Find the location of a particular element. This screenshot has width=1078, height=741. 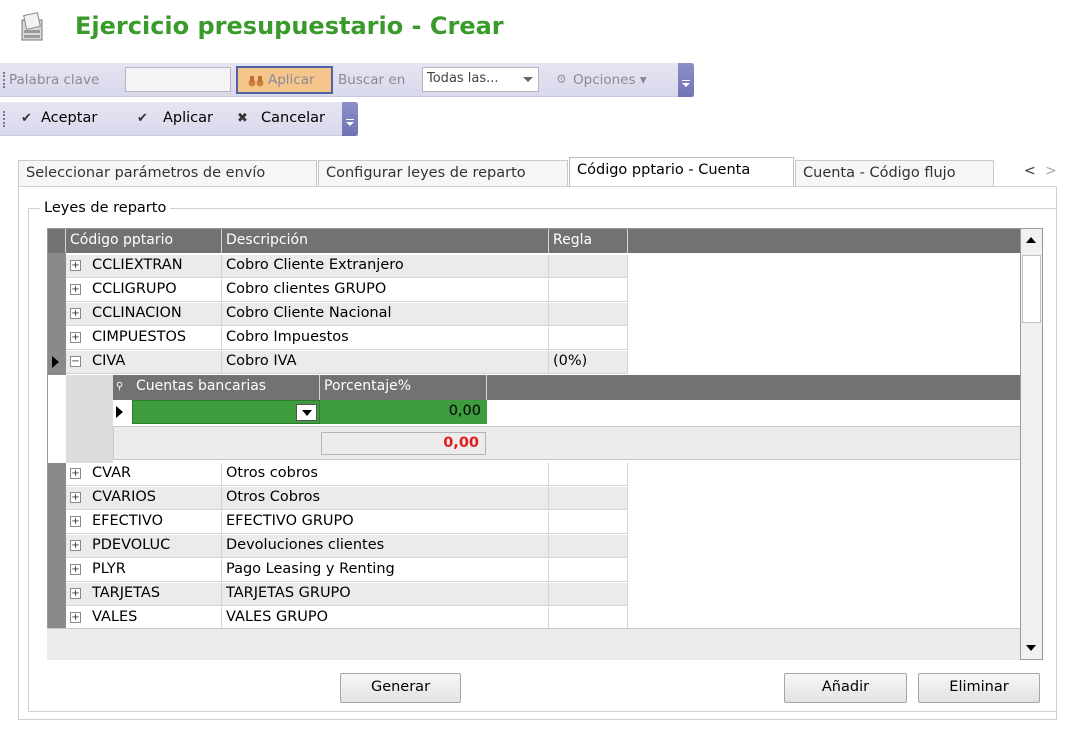

generate-button: Generar is located at coordinates (400, 688).